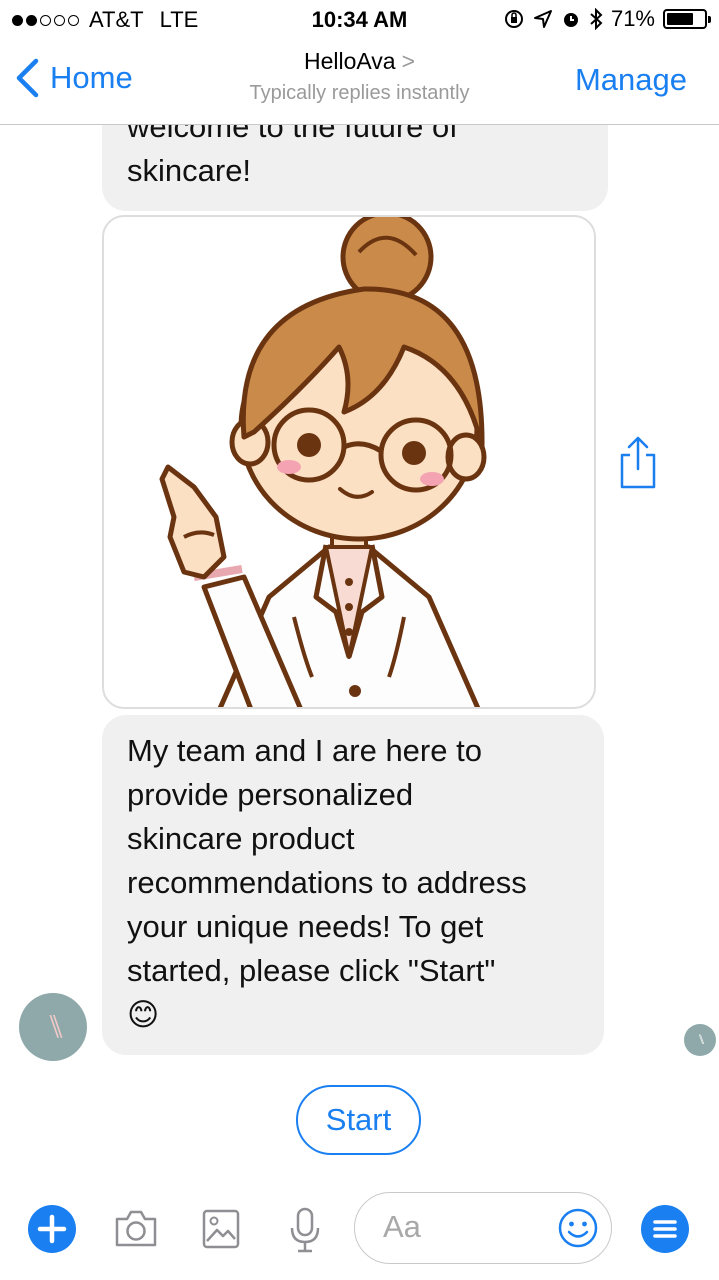 The height and width of the screenshot is (1280, 719). Describe the element at coordinates (292, 134) in the screenshot. I see `message-line: welcome to the future of` at that location.